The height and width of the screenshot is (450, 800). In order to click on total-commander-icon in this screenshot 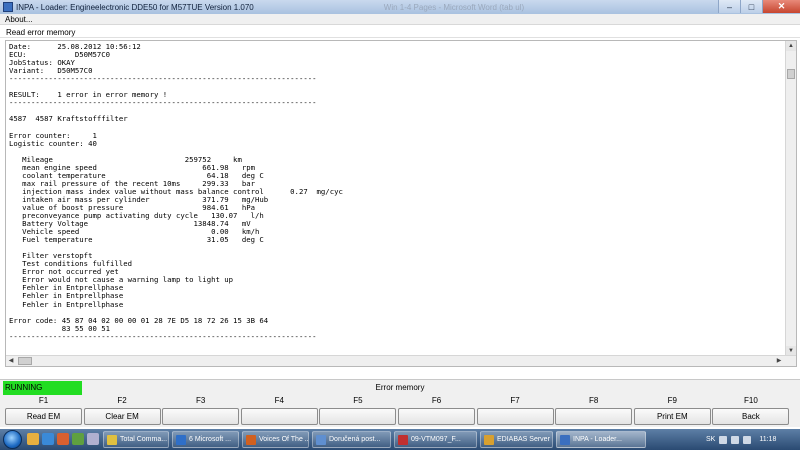, I will do `click(112, 439)`.